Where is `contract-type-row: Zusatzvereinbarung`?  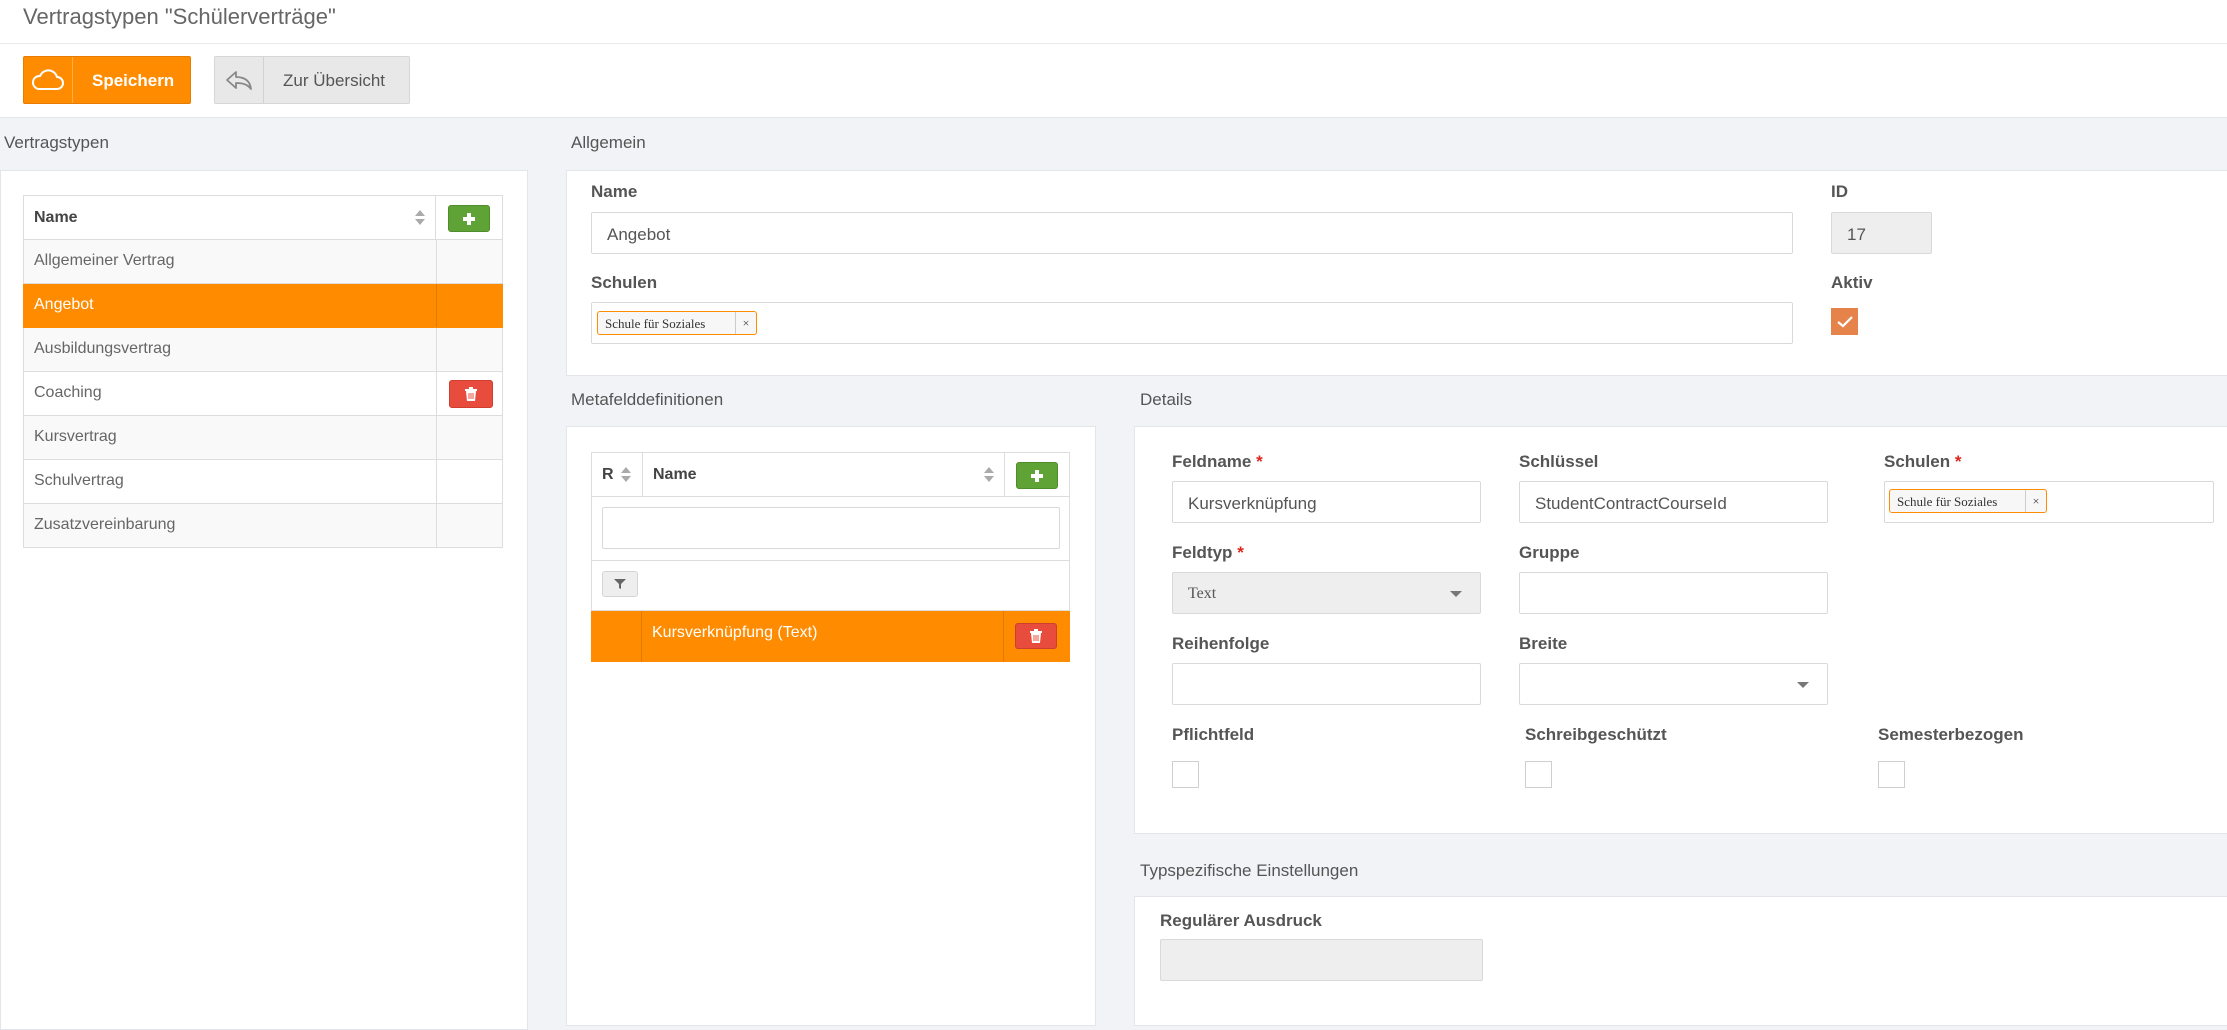 contract-type-row: Zusatzvereinbarung is located at coordinates (263, 526).